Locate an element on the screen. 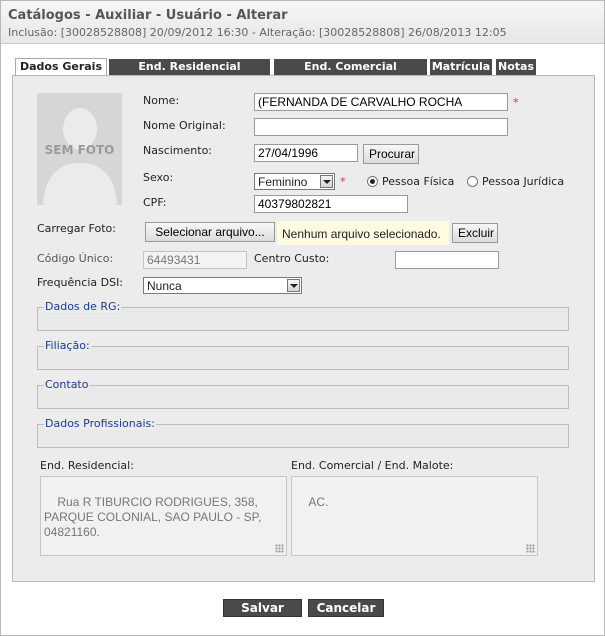  user-photo: SEM FOTO is located at coordinates (79, 149).